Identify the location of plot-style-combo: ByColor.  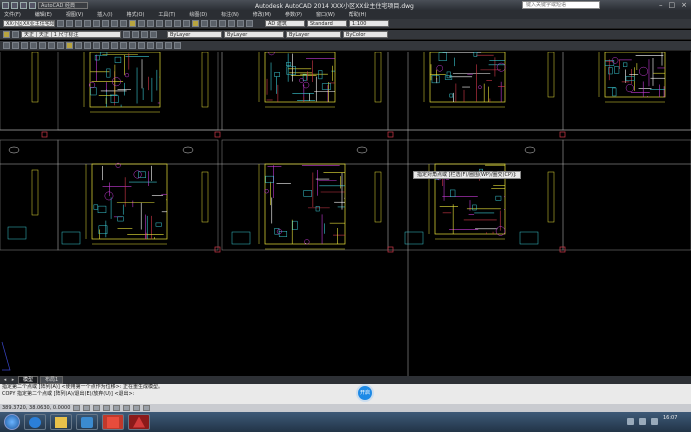
(365, 34).